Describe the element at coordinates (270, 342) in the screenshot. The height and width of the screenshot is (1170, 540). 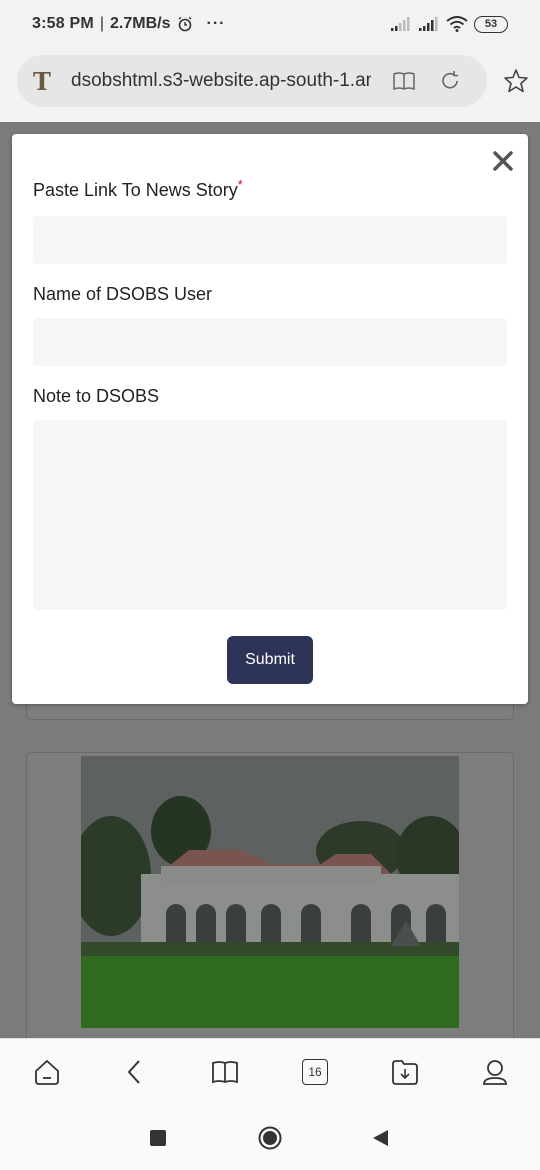
I see `dsobs-user-input` at that location.